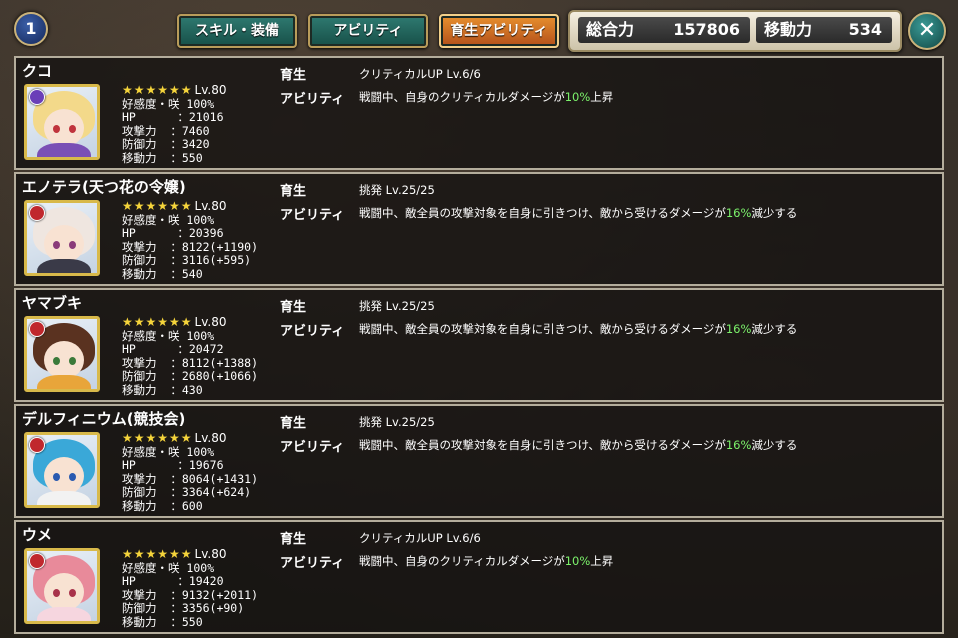 This screenshot has width=958, height=638. What do you see at coordinates (190, 376) in the screenshot?
I see `defense-stat: 防御力 ：2680(+1066)` at bounding box center [190, 376].